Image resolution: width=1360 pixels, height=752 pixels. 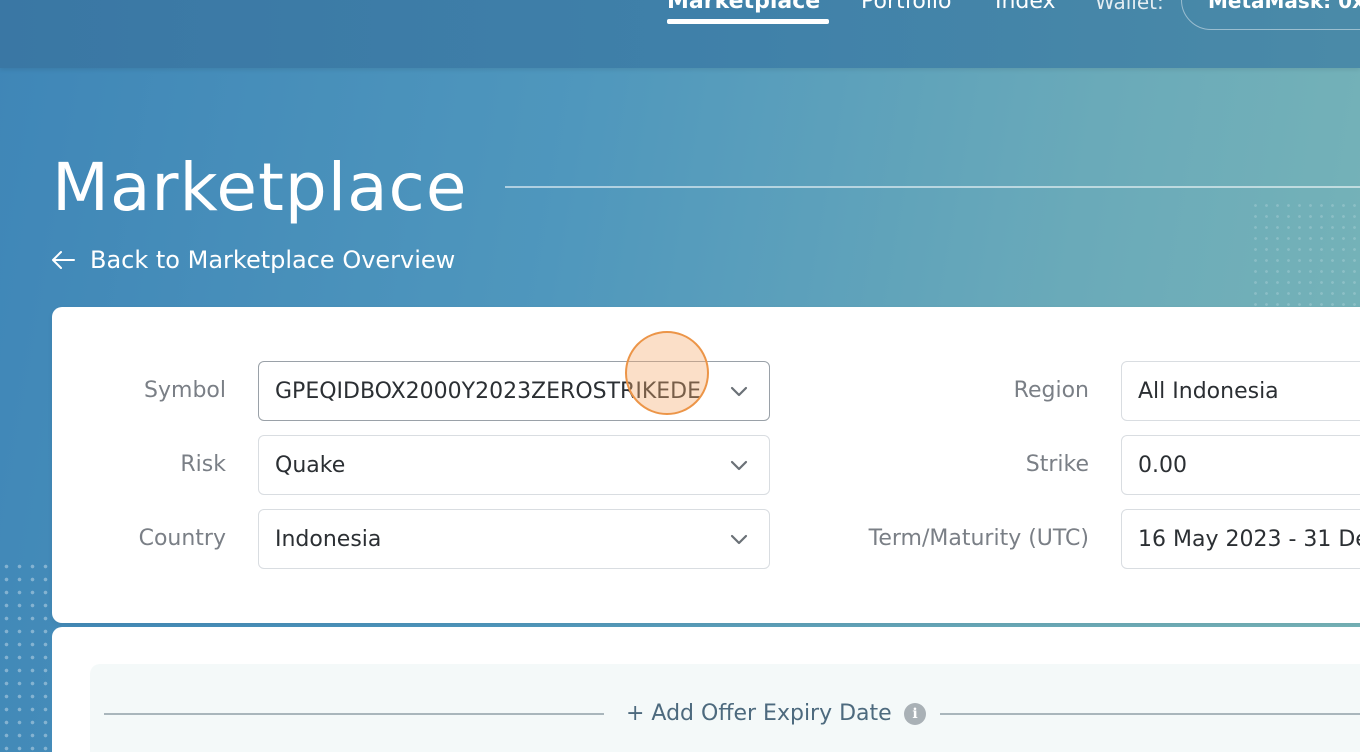 What do you see at coordinates (63, 260) in the screenshot?
I see `arrow-left-icon` at bounding box center [63, 260].